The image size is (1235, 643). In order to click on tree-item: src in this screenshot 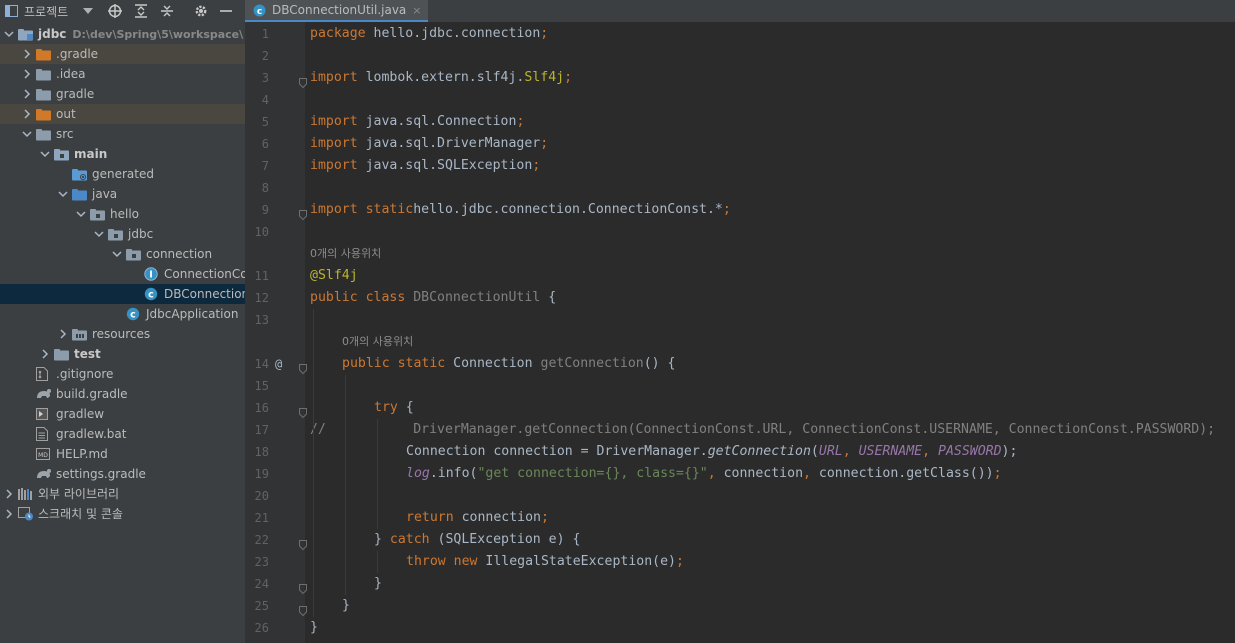, I will do `click(122, 134)`.